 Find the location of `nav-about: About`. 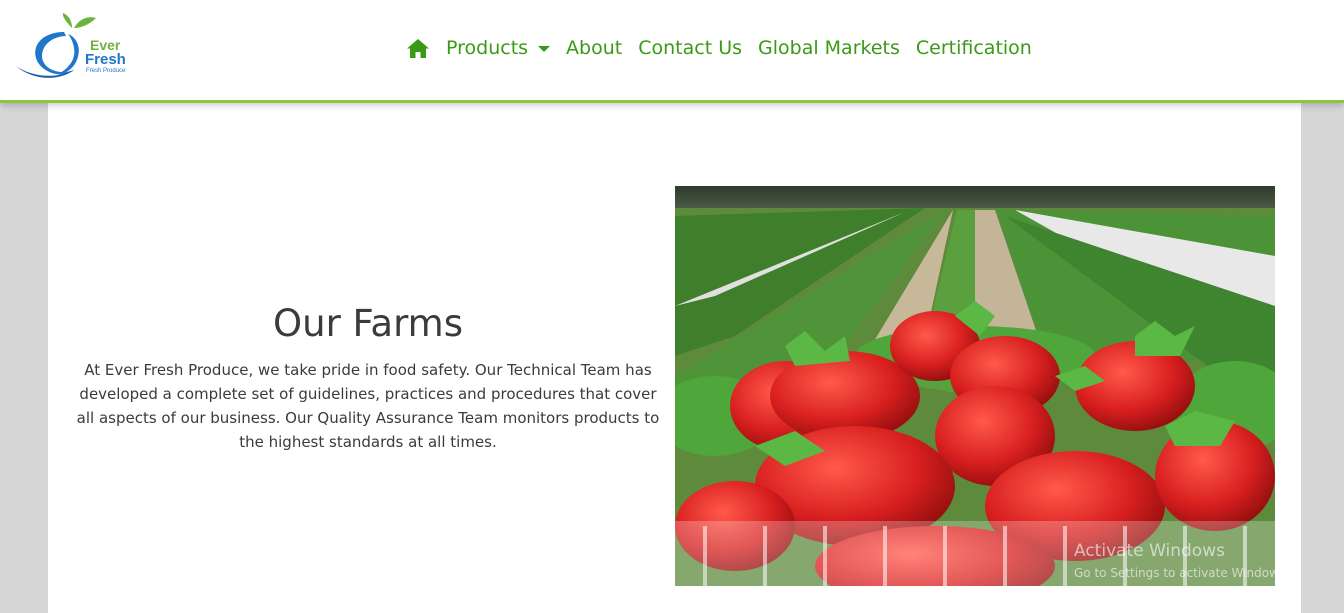

nav-about: About is located at coordinates (594, 48).